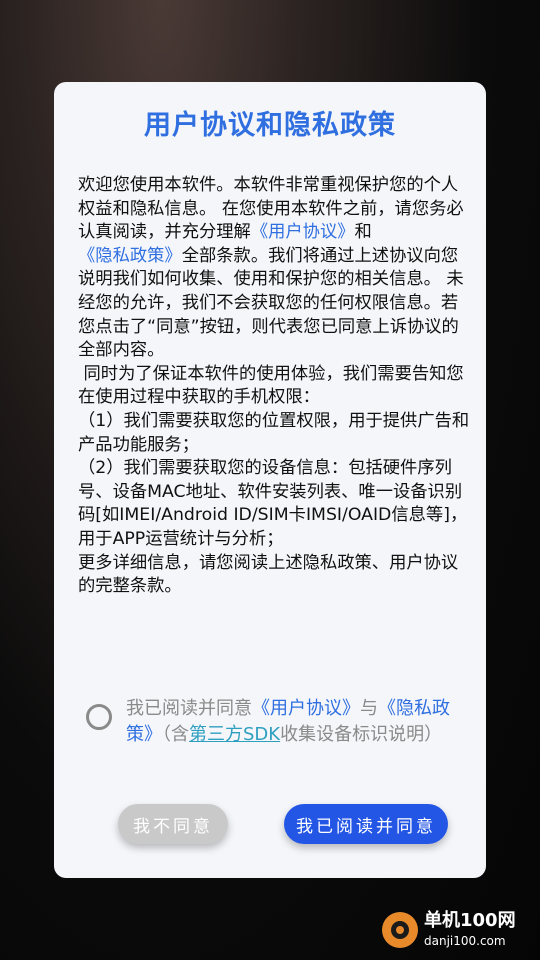 Image resolution: width=540 pixels, height=960 pixels. What do you see at coordinates (99, 717) in the screenshot?
I see `consent-radio` at bounding box center [99, 717].